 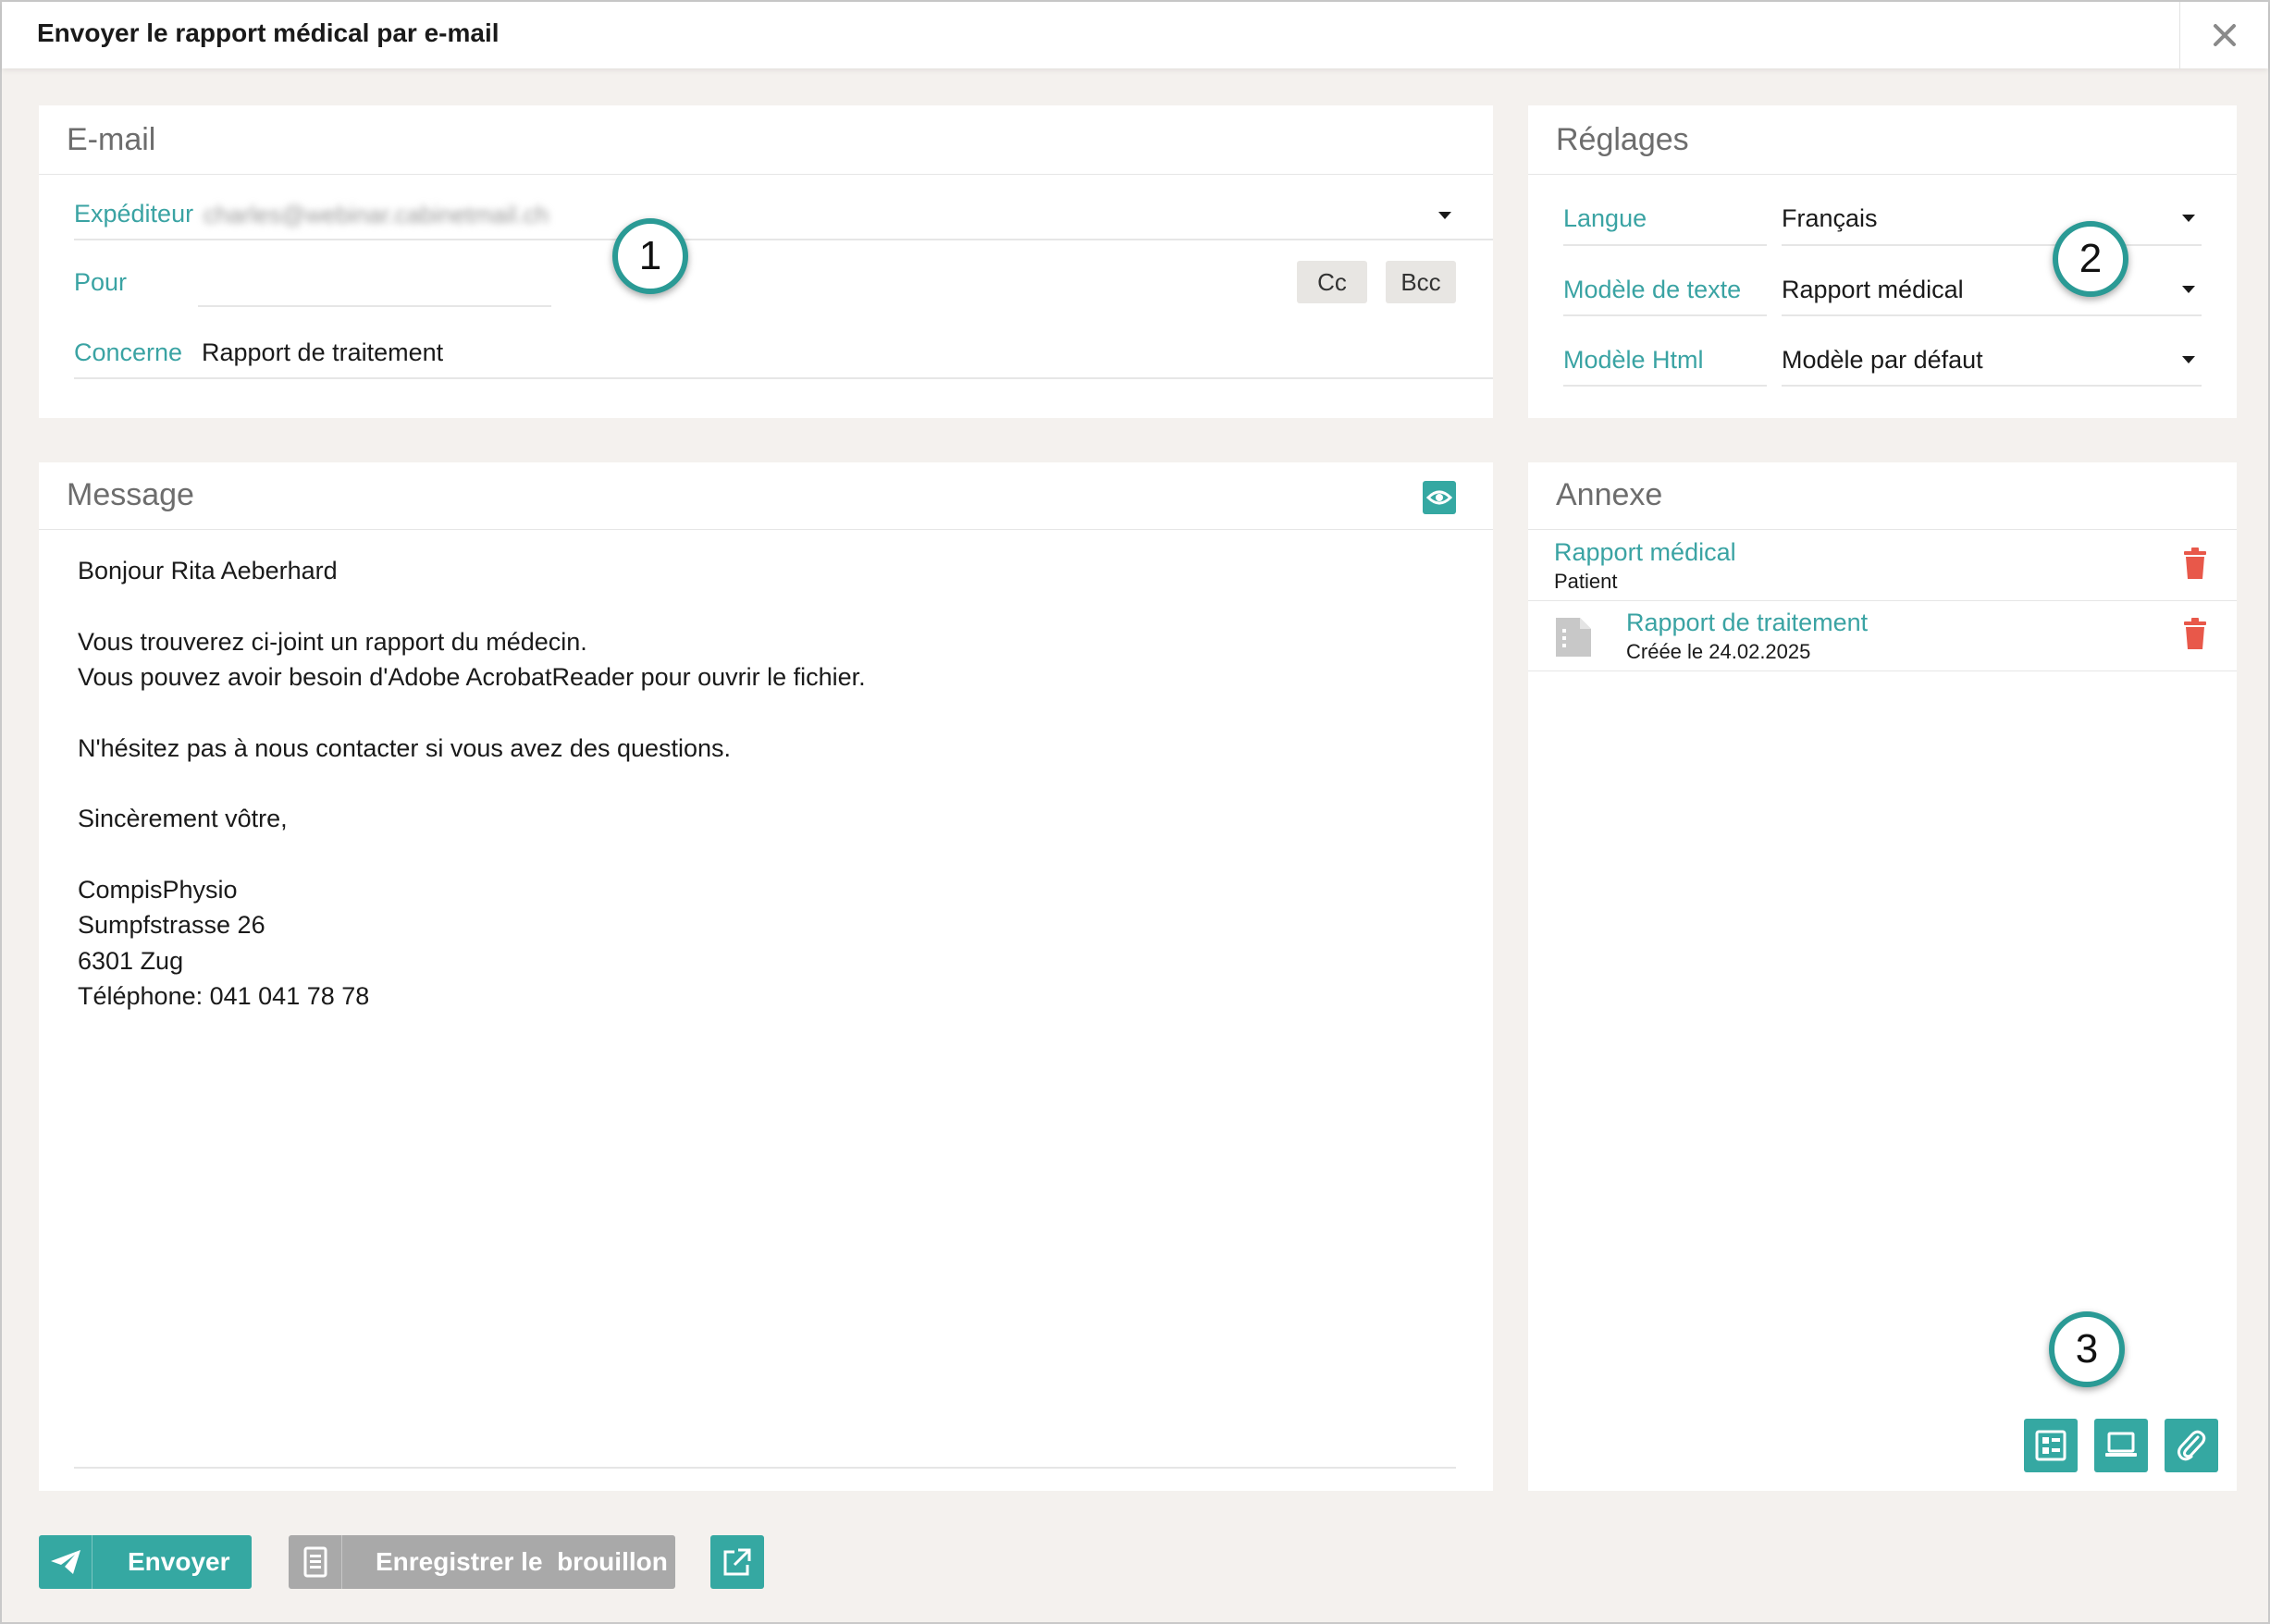 I want to click on text-template-dropdown-caret, so click(x=2188, y=289).